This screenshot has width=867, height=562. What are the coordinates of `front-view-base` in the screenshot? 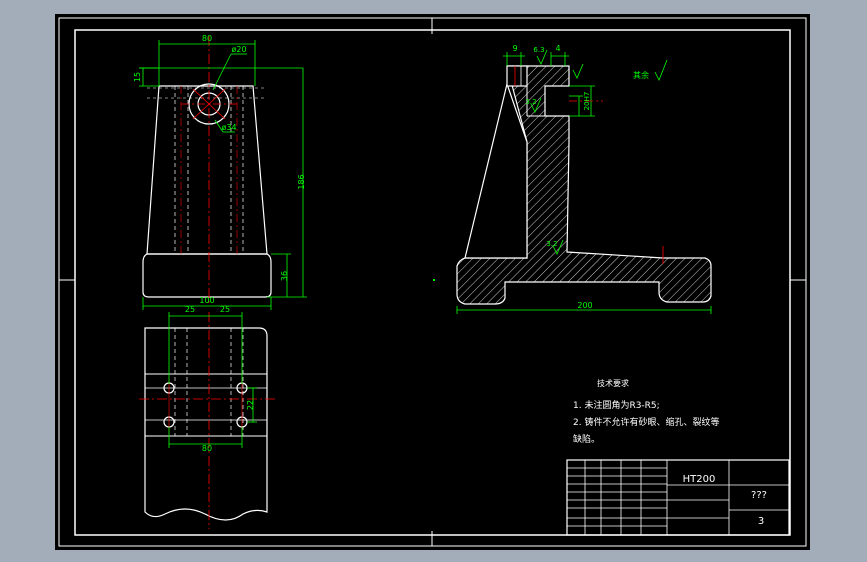 It's located at (207, 275).